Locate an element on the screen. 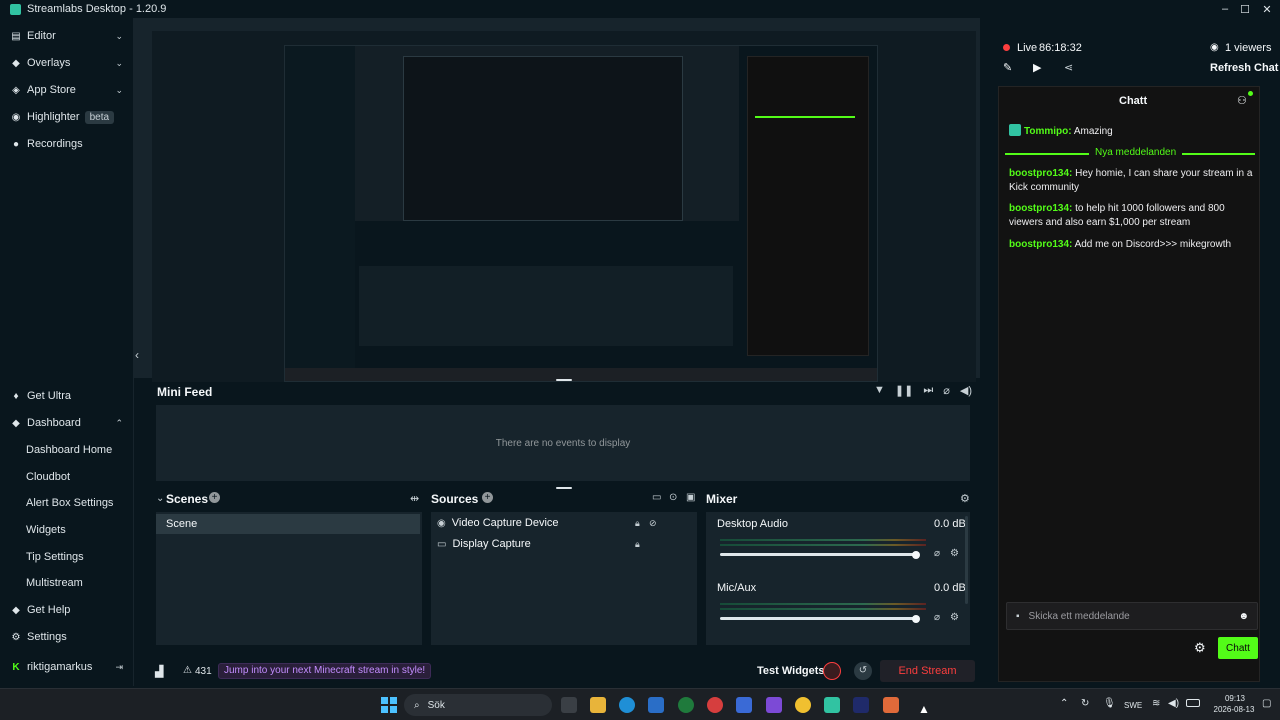 Image resolution: width=1280 pixels, height=720 pixels. video-editor-icon is located at coordinates (744, 705).